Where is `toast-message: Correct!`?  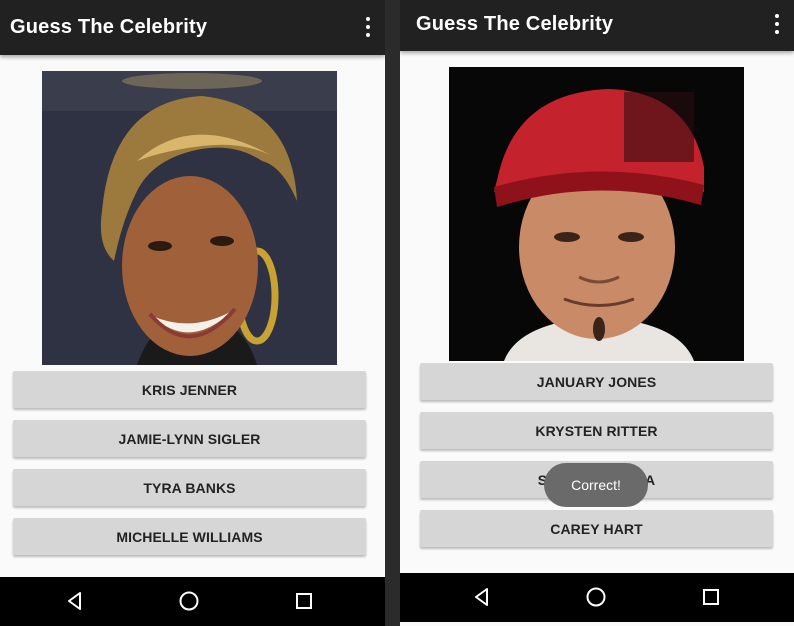
toast-message: Correct! is located at coordinates (596, 485).